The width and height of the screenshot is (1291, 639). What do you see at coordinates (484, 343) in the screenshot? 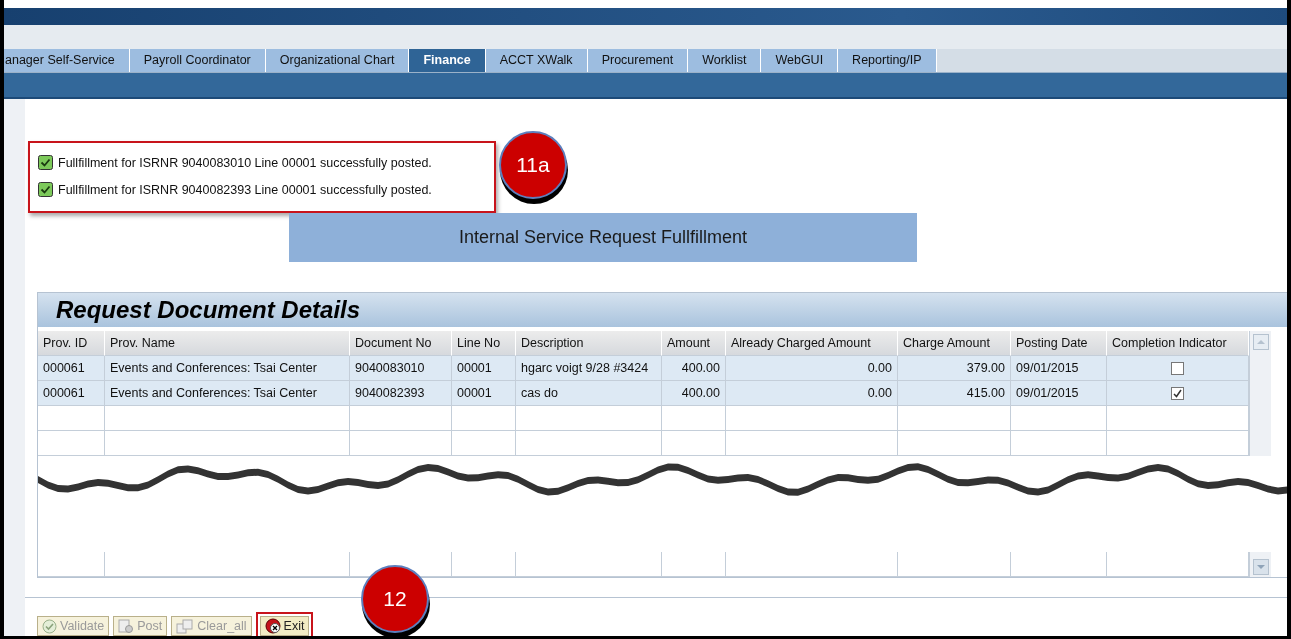
I see `column-header: Line No` at bounding box center [484, 343].